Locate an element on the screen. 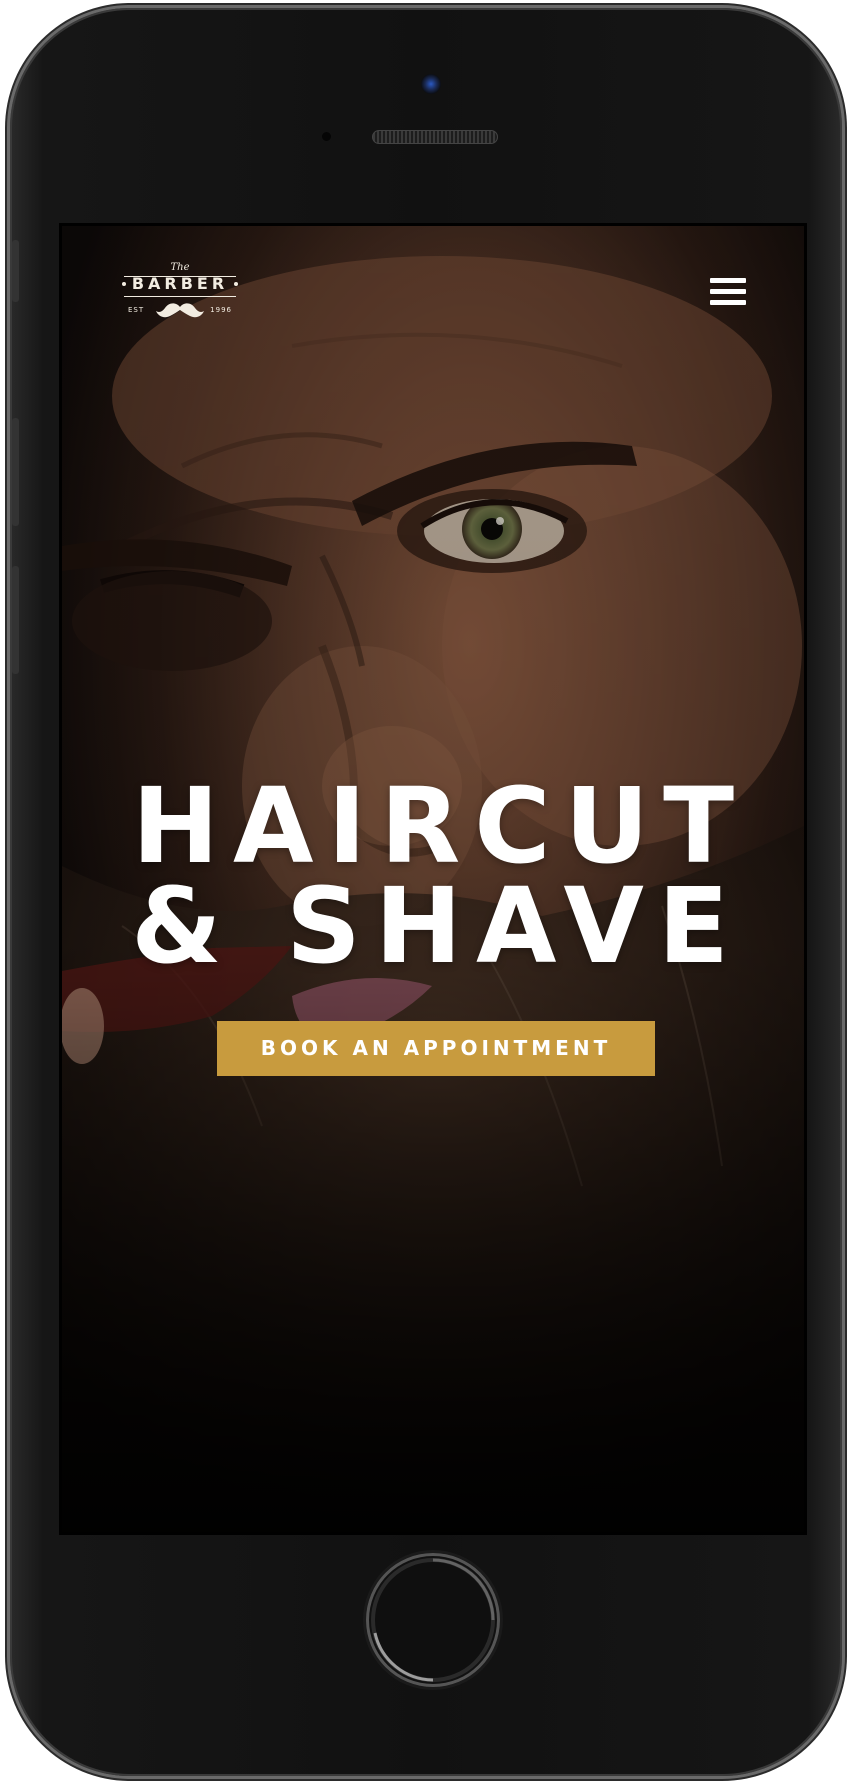 This screenshot has width=862, height=1786. mustache-icon is located at coordinates (180, 310).